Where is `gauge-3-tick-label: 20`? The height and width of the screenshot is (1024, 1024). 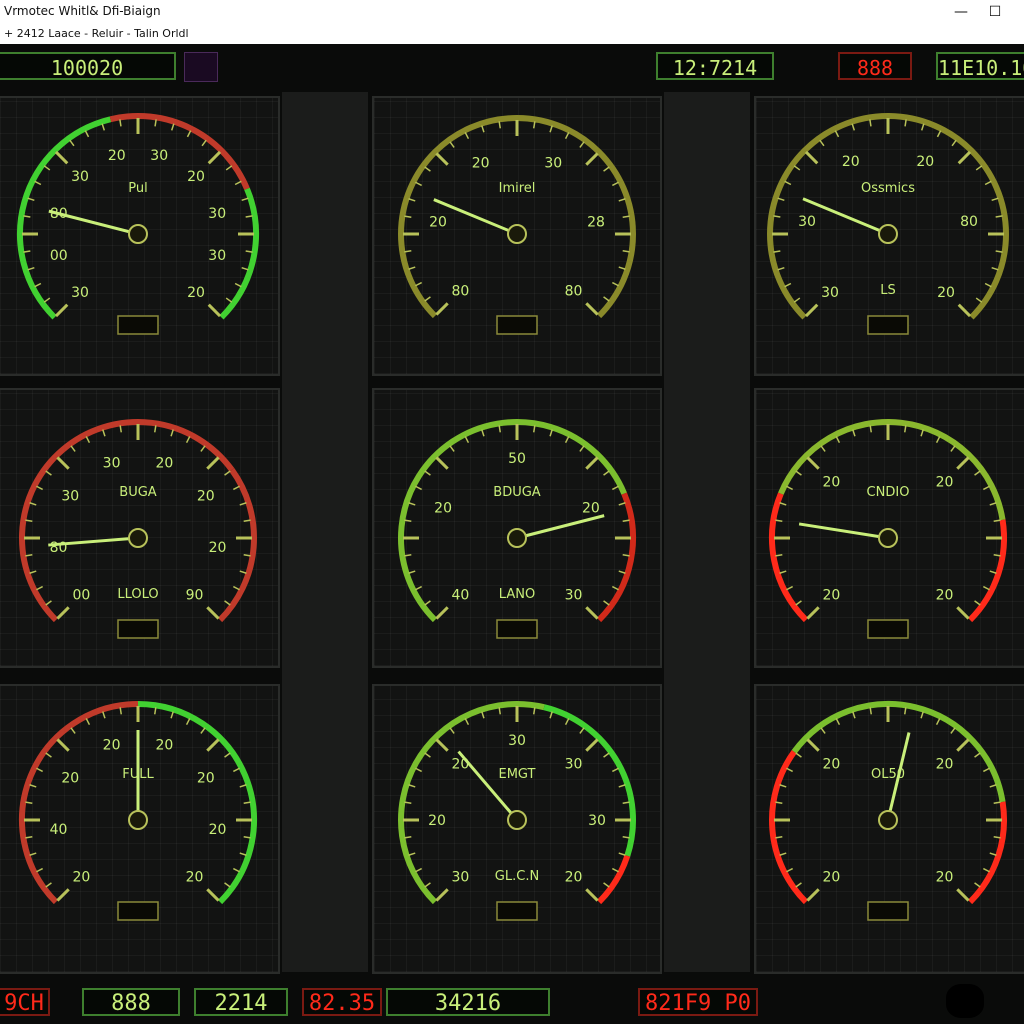
gauge-3-tick-label: 20 is located at coordinates (925, 162).